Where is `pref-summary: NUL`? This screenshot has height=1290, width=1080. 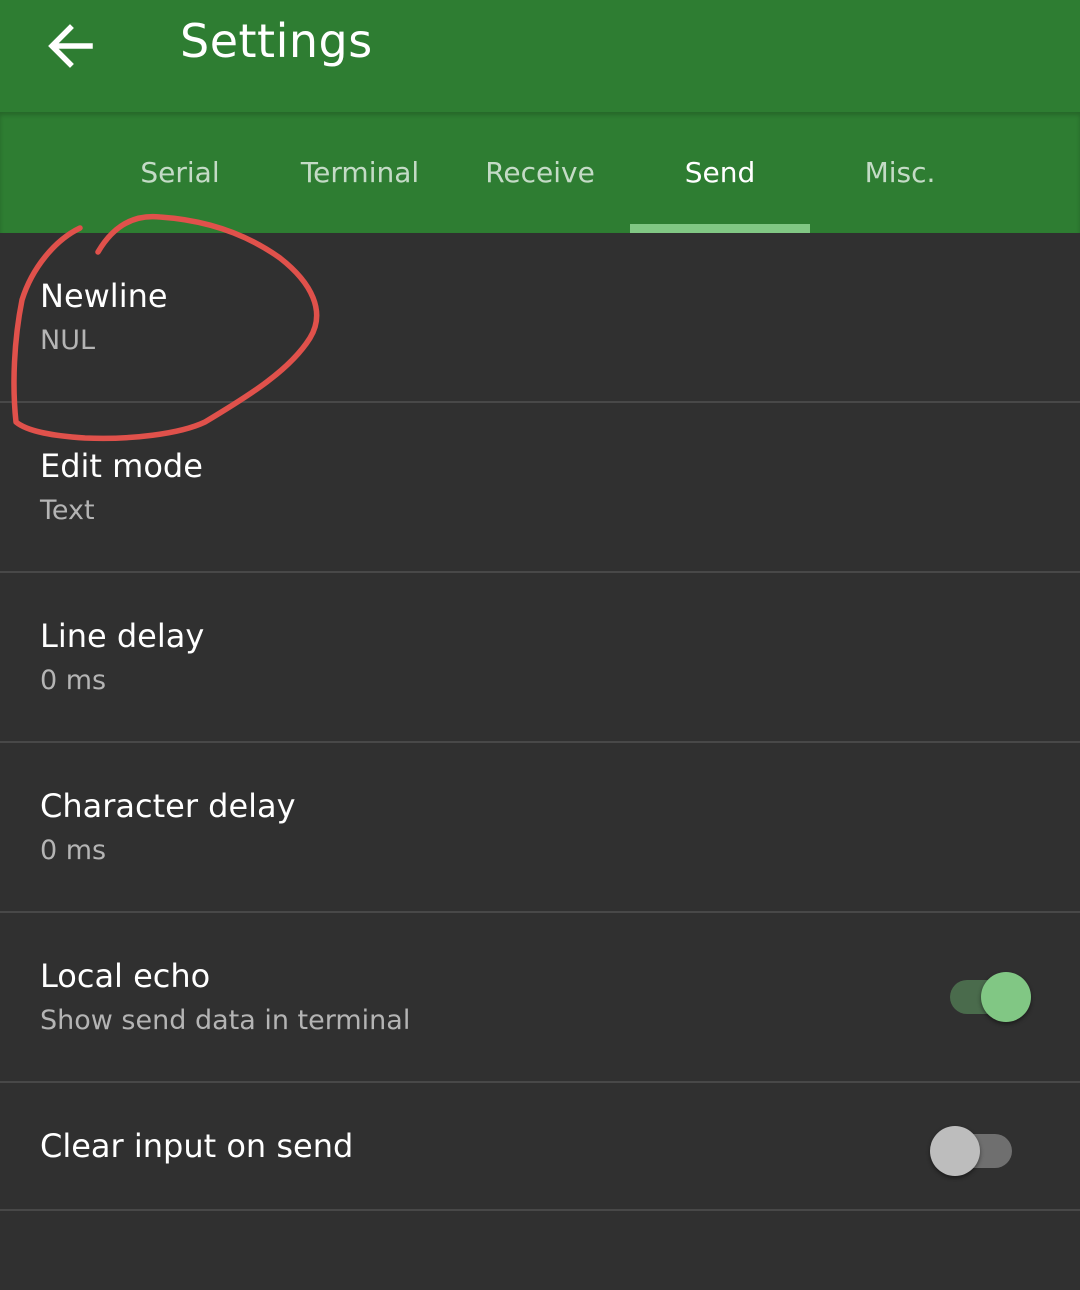 pref-summary: NUL is located at coordinates (68, 340).